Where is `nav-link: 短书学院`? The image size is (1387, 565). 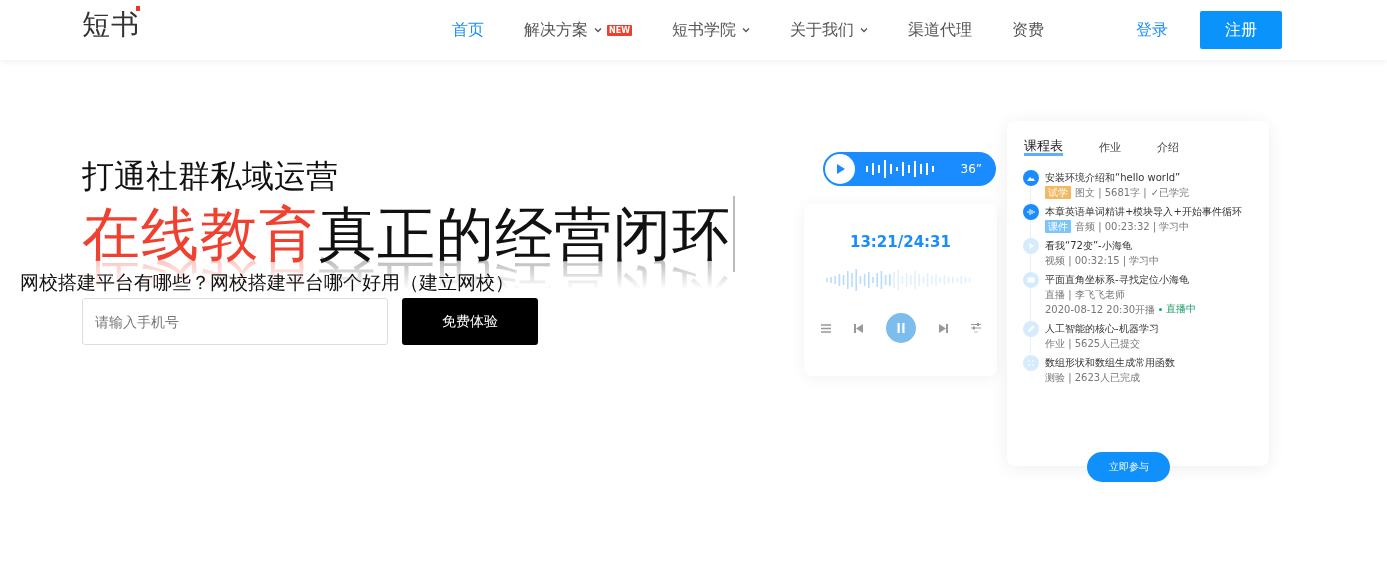 nav-link: 短书学院 is located at coordinates (704, 30).